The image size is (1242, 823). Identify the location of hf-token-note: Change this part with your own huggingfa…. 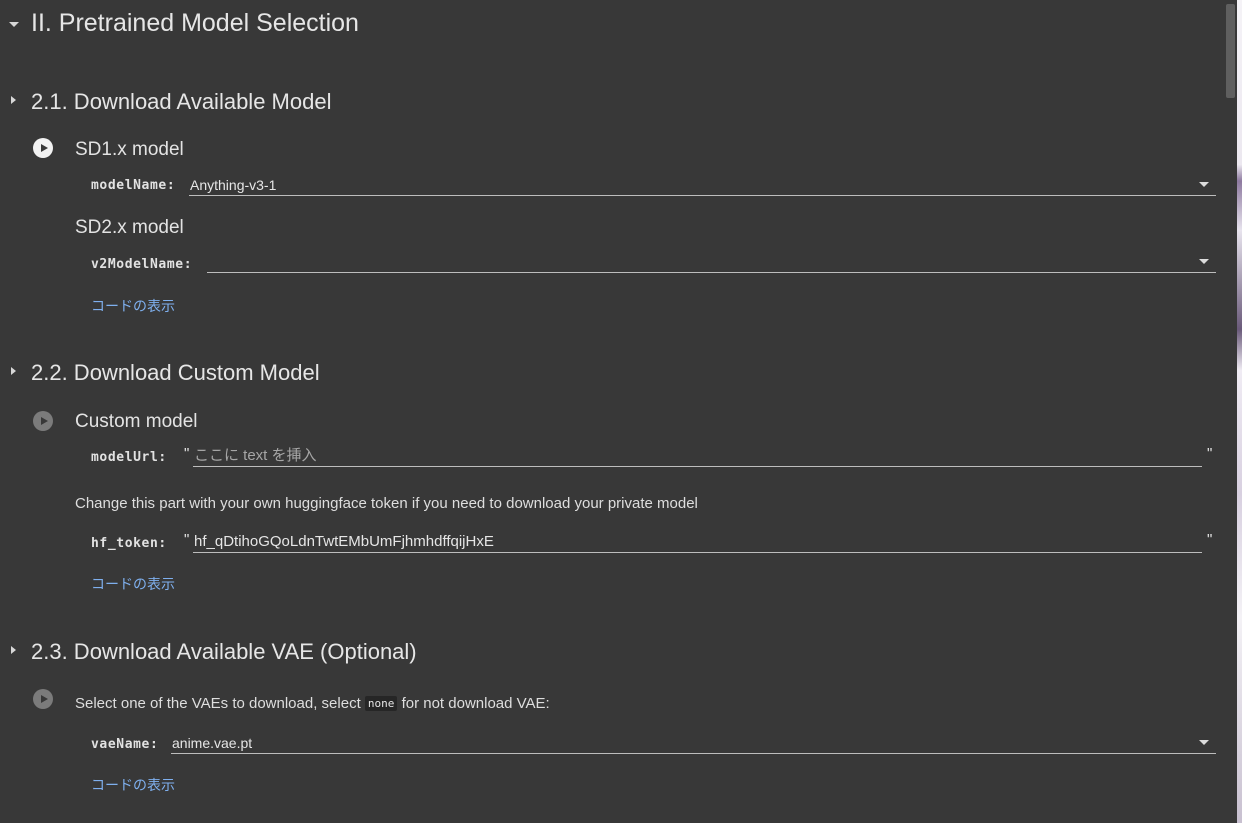
(386, 503).